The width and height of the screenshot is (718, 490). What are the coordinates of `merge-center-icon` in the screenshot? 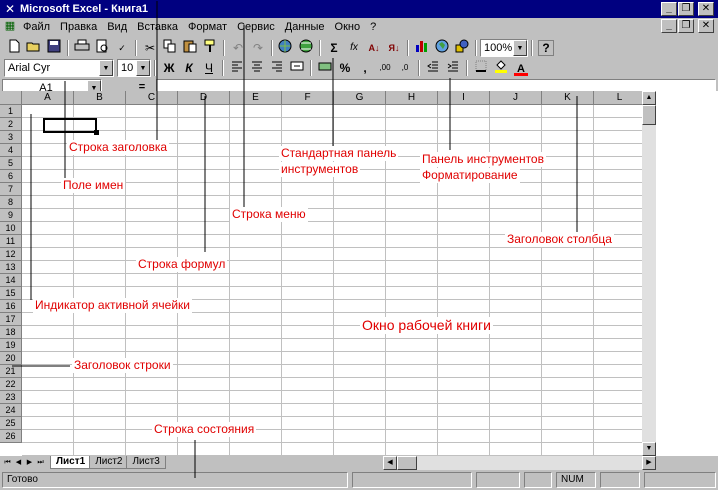 It's located at (297, 68).